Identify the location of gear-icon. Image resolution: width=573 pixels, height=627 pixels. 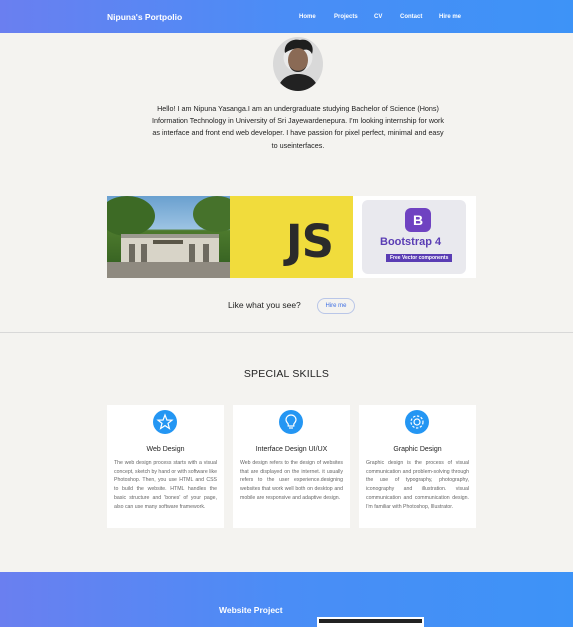
(417, 422).